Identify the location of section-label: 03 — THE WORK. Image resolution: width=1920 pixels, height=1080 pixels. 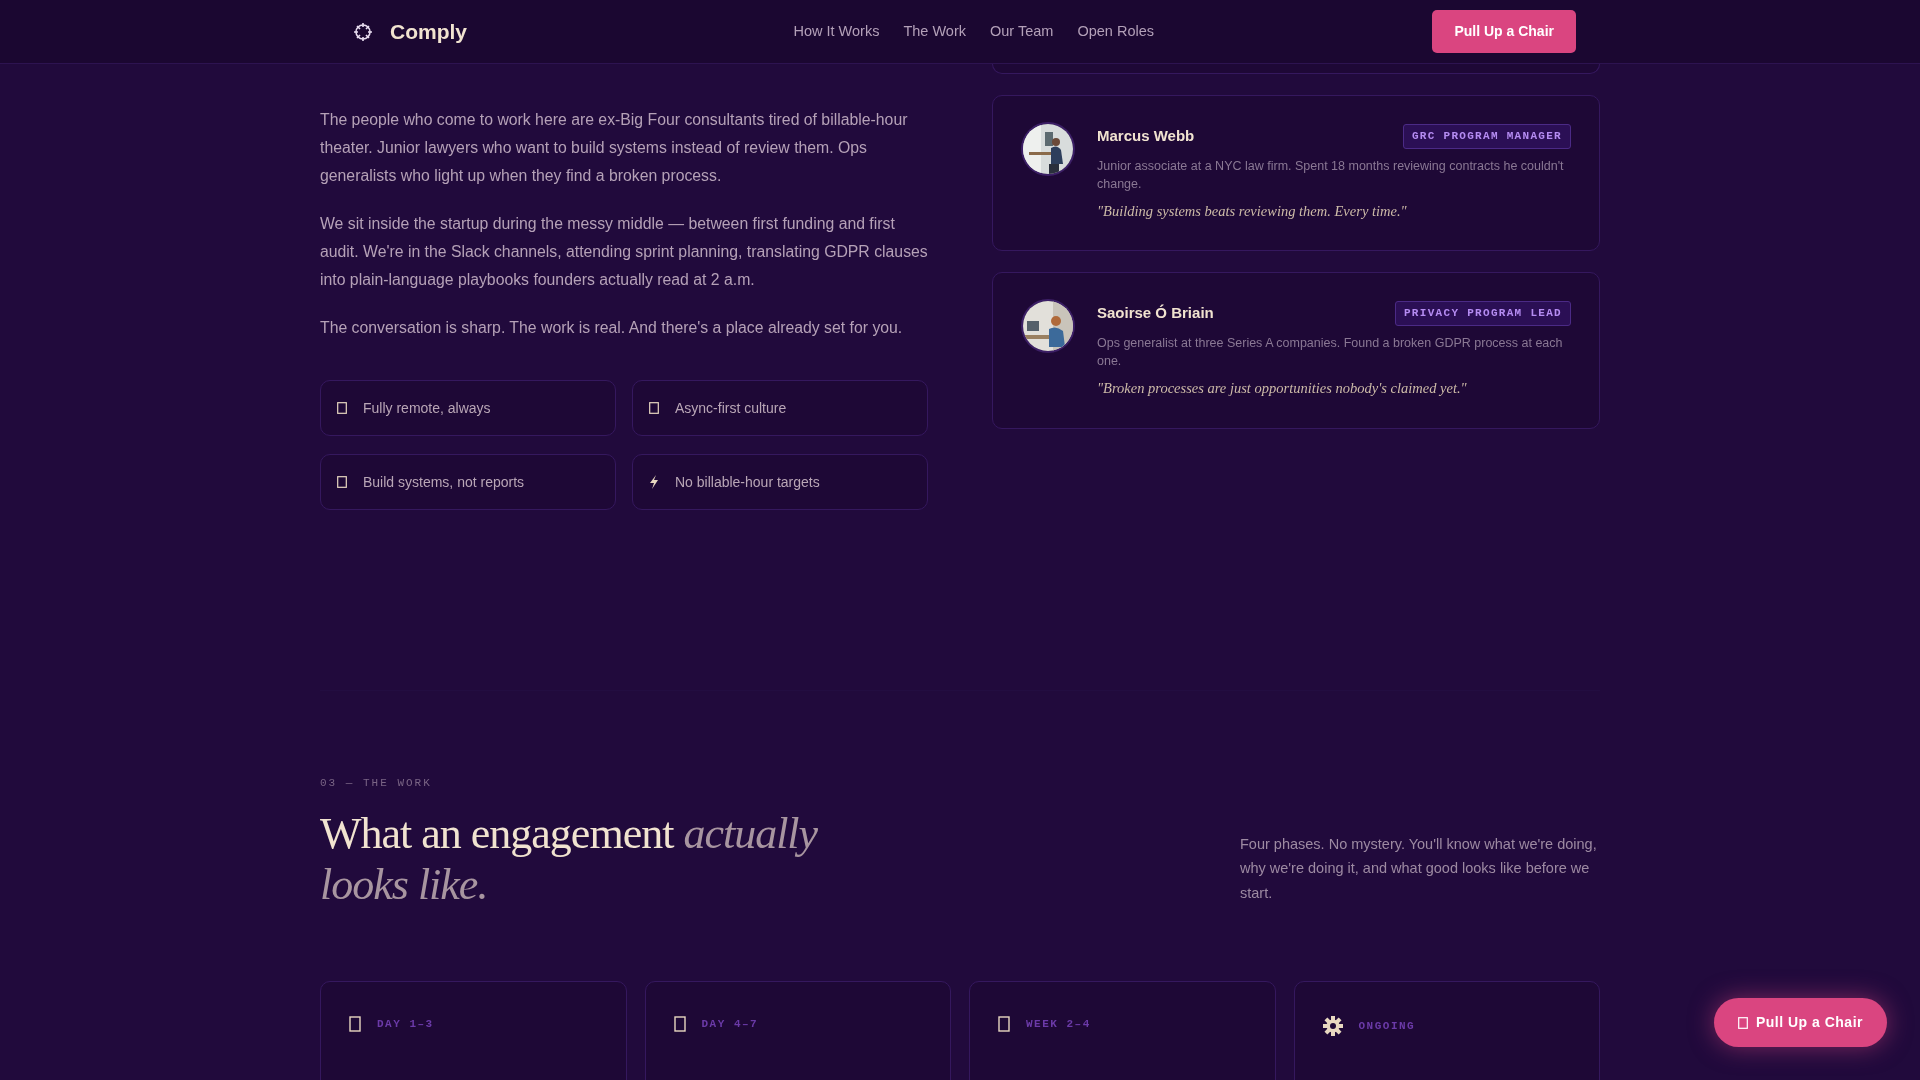
(376, 783).